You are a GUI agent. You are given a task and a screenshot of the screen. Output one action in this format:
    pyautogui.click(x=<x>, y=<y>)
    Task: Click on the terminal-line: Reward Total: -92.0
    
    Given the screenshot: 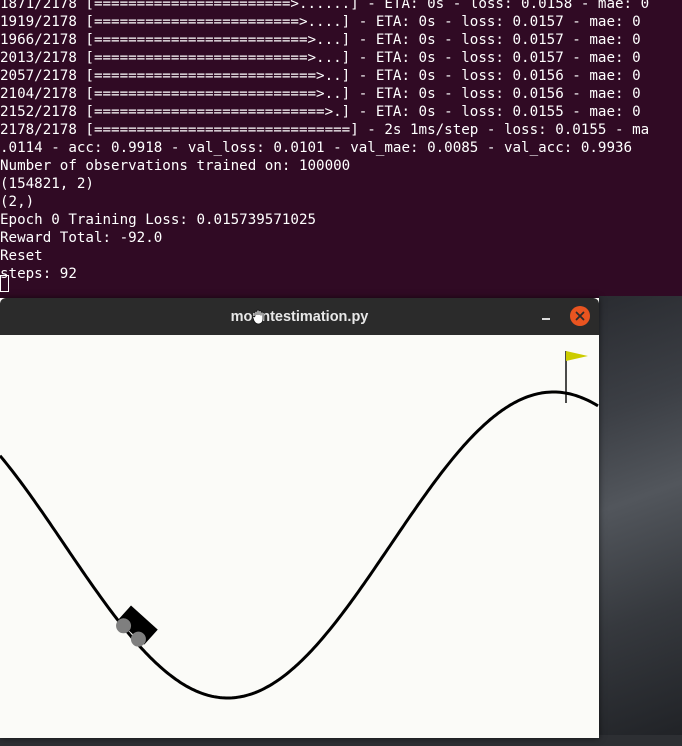 What is the action you would take?
    pyautogui.click(x=81, y=238)
    